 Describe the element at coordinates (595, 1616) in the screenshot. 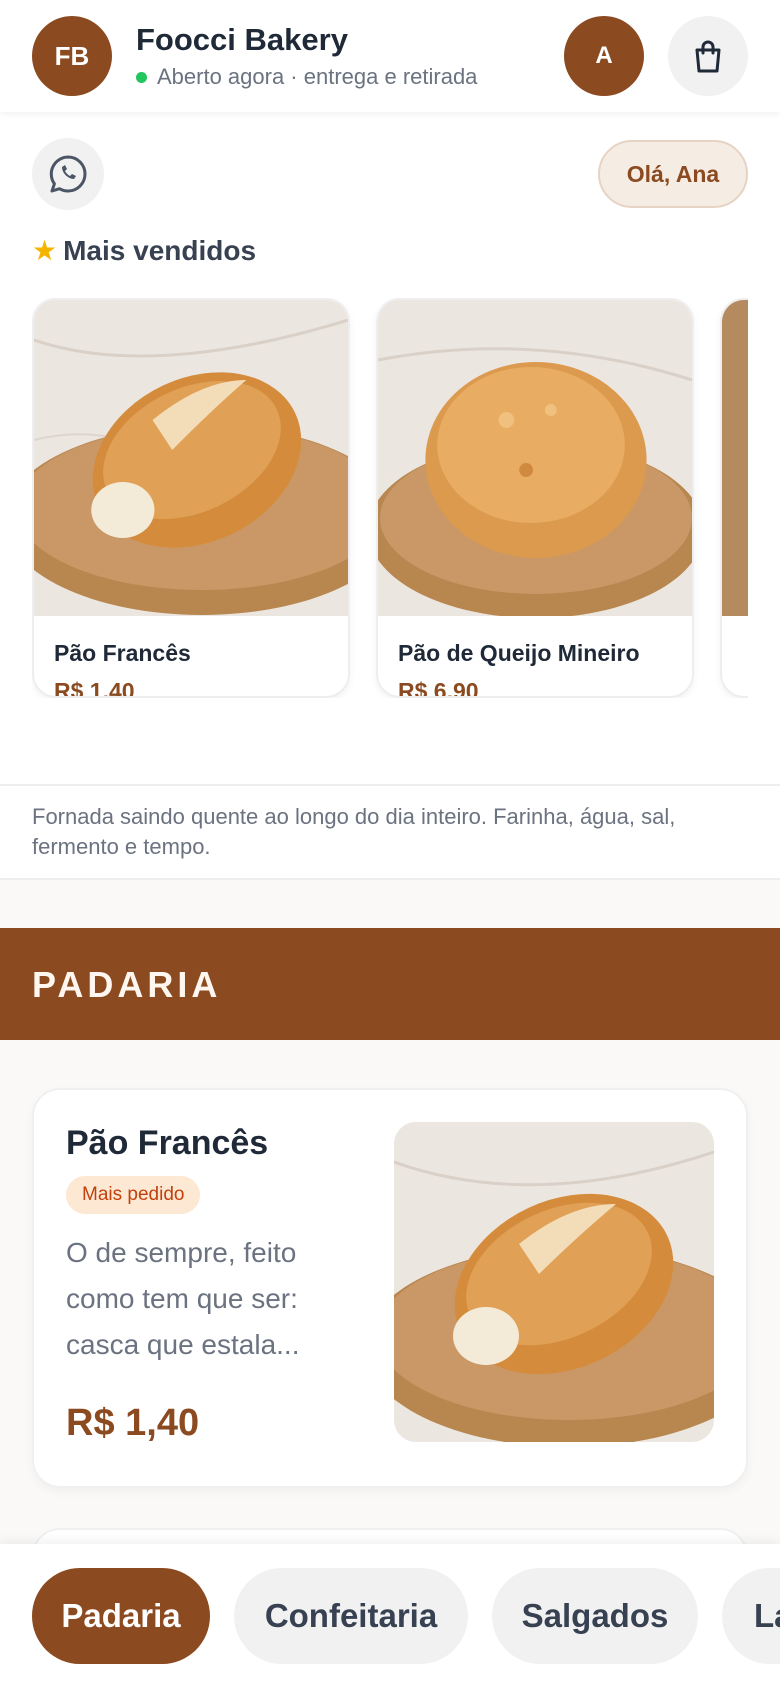

I see `tab-salgados: Salgados` at that location.